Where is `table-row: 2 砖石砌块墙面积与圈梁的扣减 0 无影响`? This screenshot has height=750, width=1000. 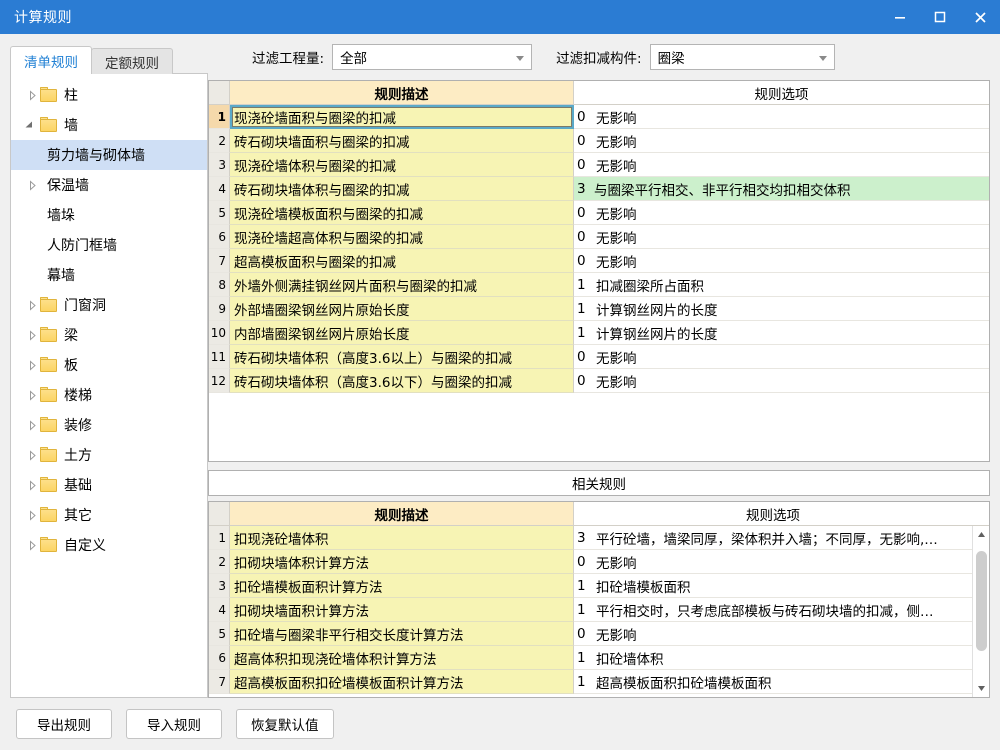 table-row: 2 砖石砌块墙面积与圈梁的扣减 0 无影响 is located at coordinates (599, 141).